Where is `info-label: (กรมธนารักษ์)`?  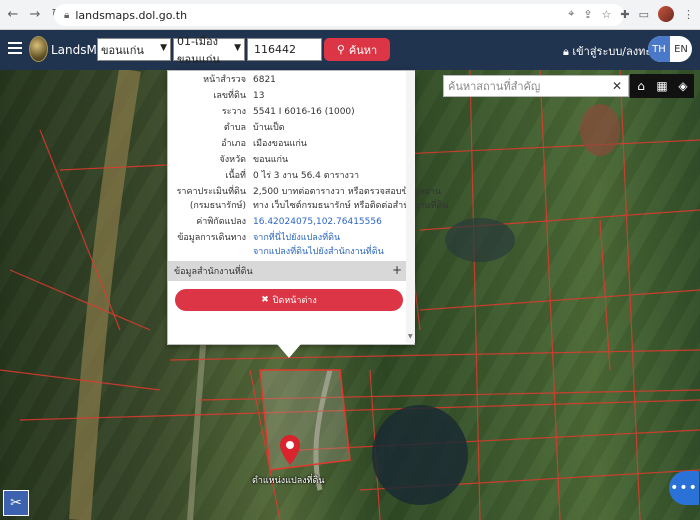 info-label: (กรมธนารักษ์) is located at coordinates (217, 206).